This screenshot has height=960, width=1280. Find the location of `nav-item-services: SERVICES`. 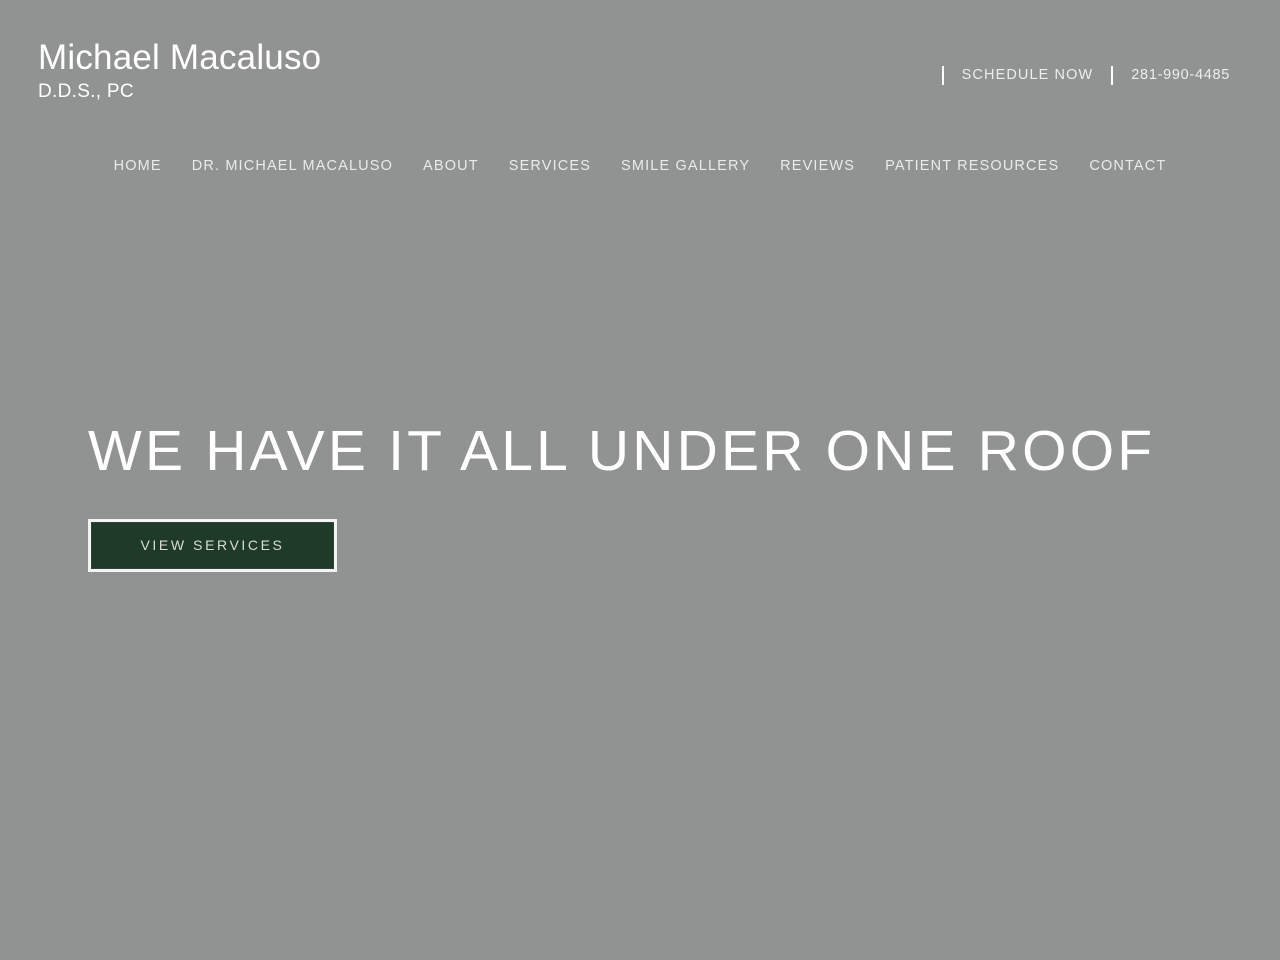

nav-item-services: SERVICES is located at coordinates (550, 166).